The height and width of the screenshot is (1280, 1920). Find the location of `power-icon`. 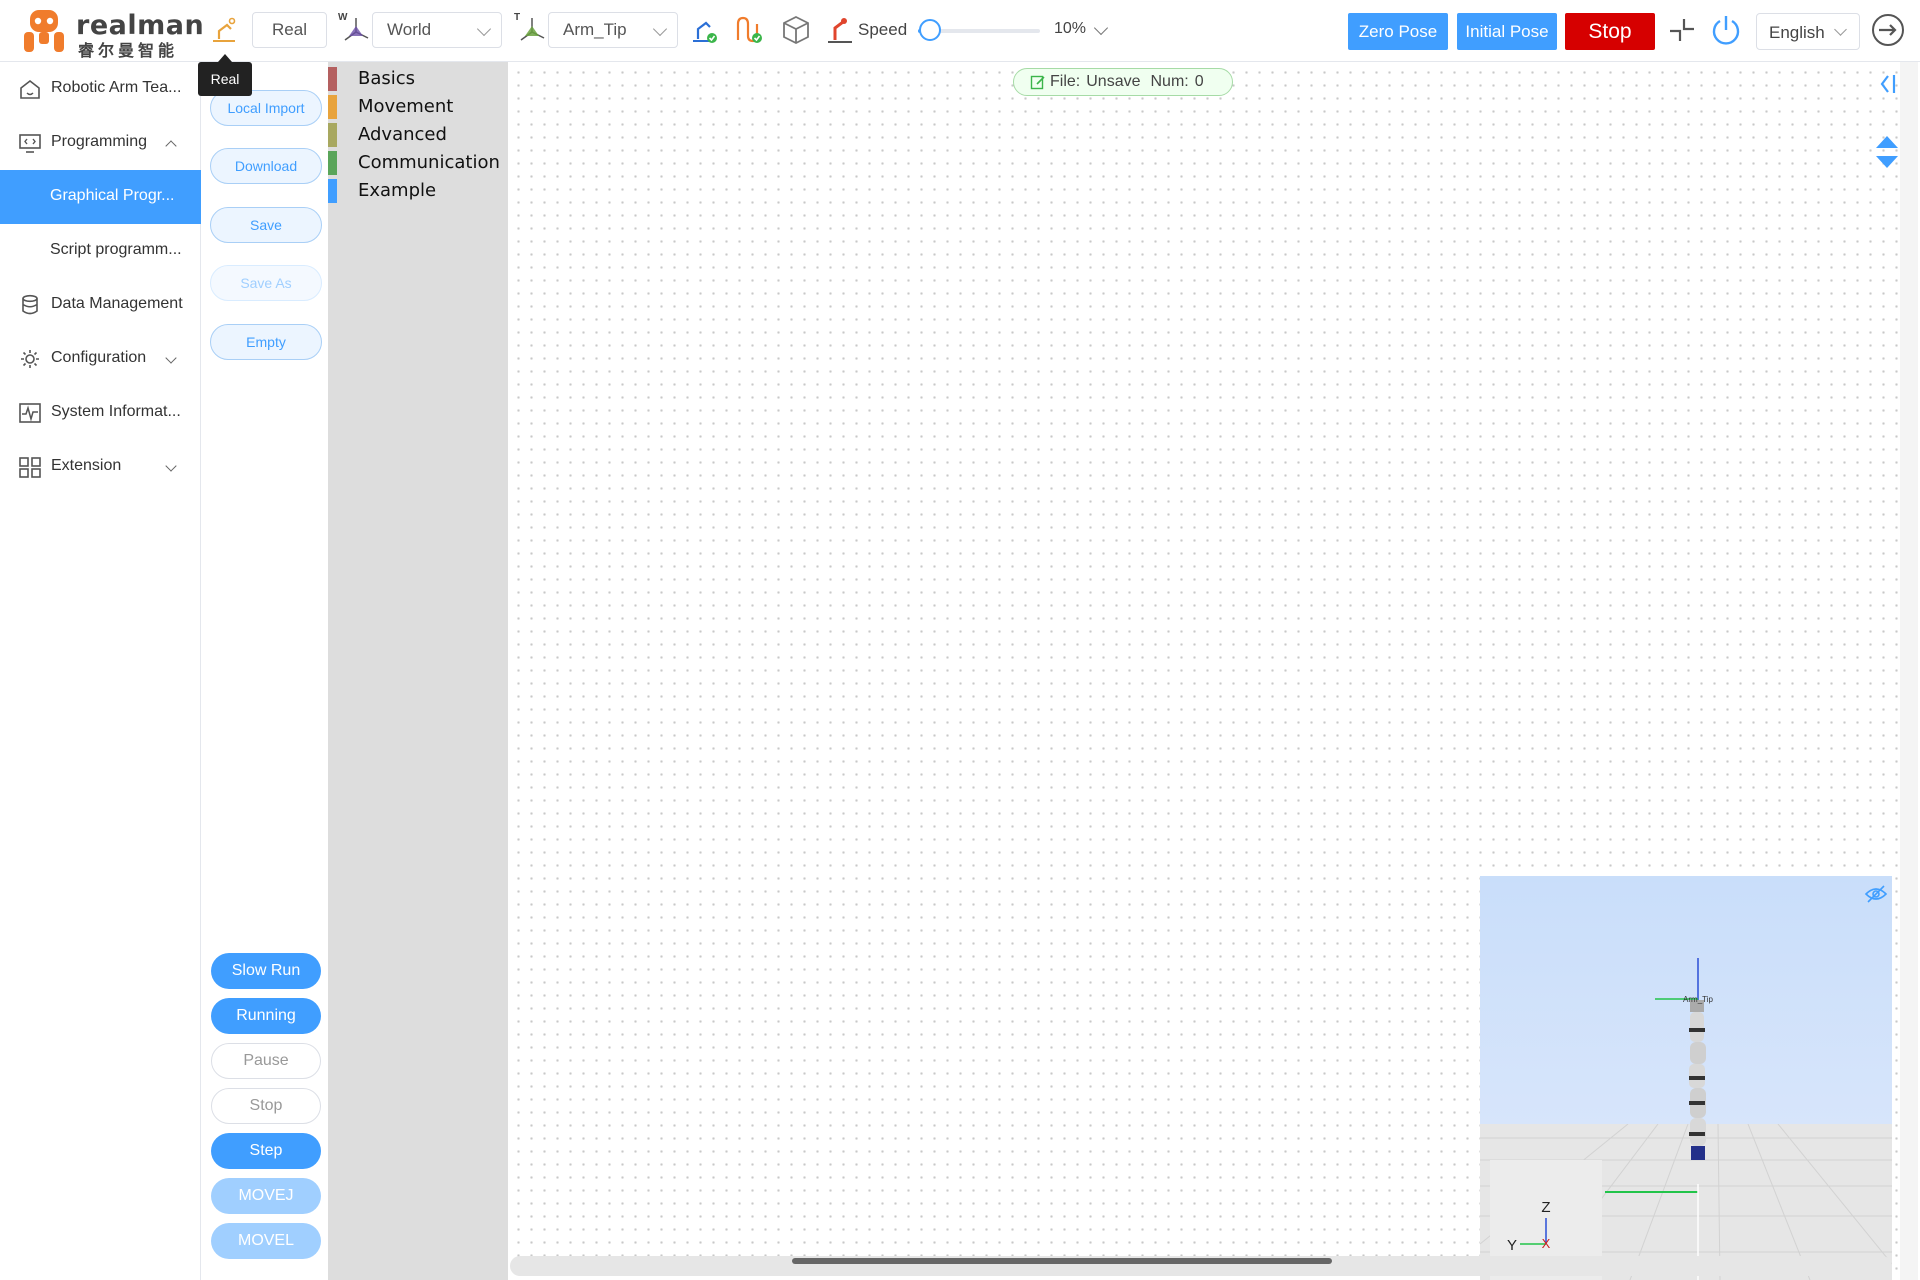

power-icon is located at coordinates (1726, 30).